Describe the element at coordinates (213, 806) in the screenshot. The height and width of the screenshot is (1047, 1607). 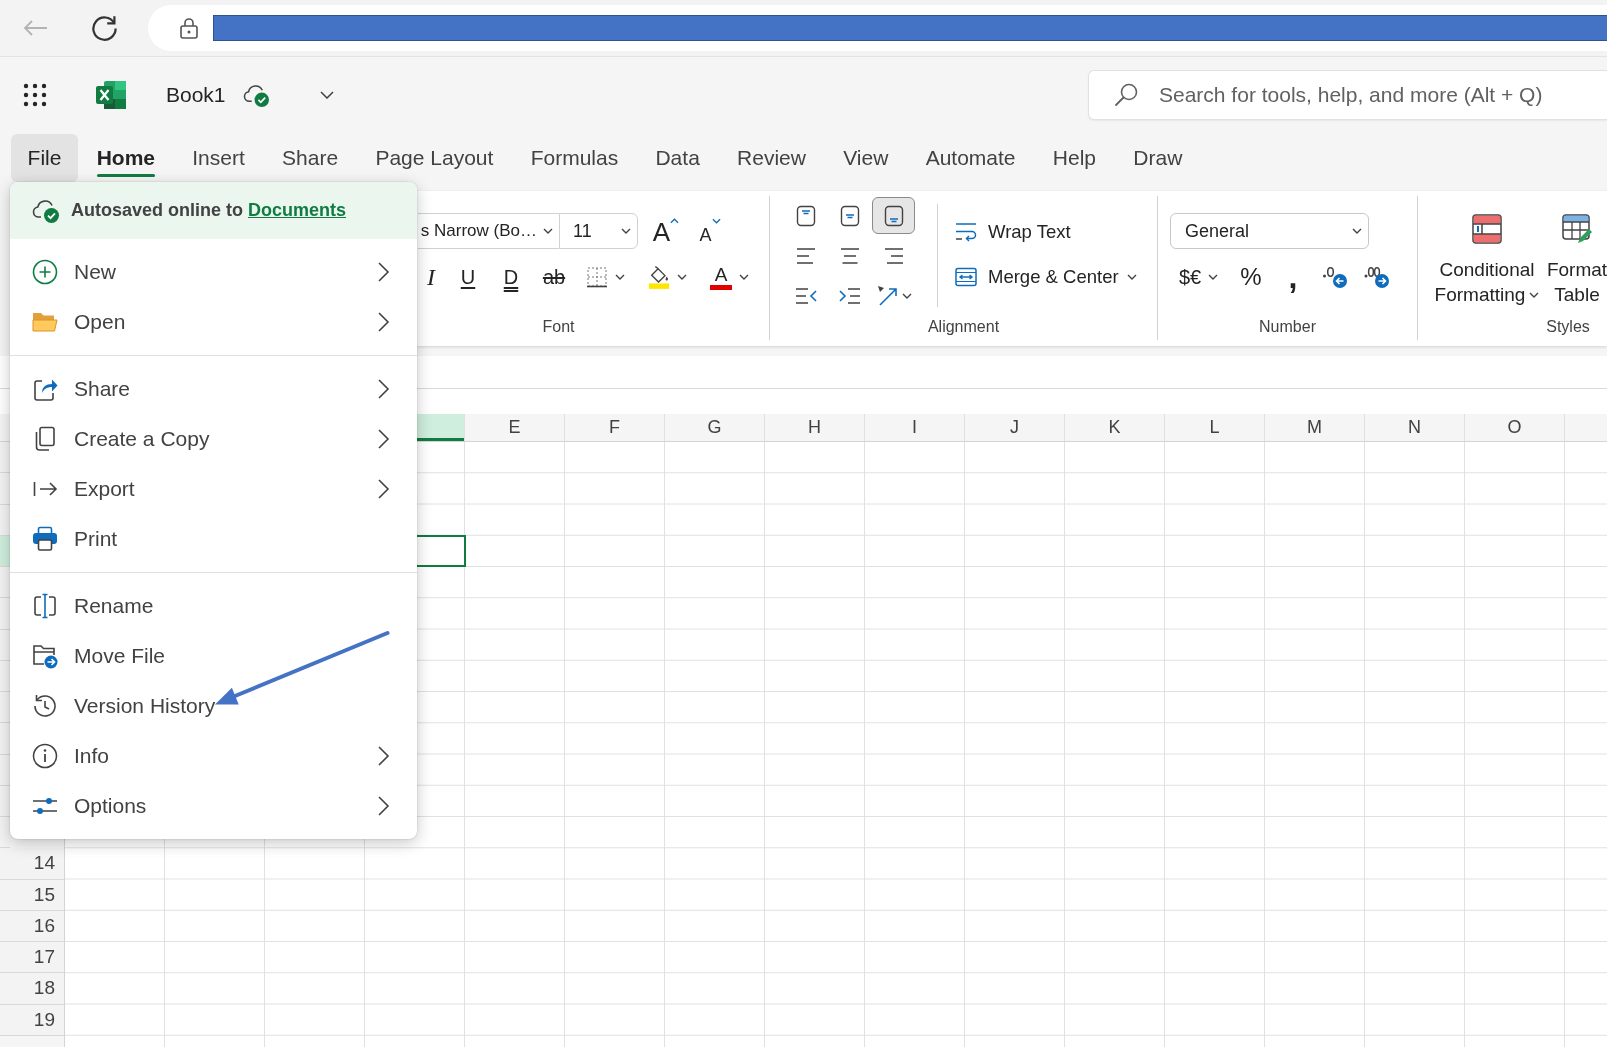
I see `menu-item: Options` at that location.